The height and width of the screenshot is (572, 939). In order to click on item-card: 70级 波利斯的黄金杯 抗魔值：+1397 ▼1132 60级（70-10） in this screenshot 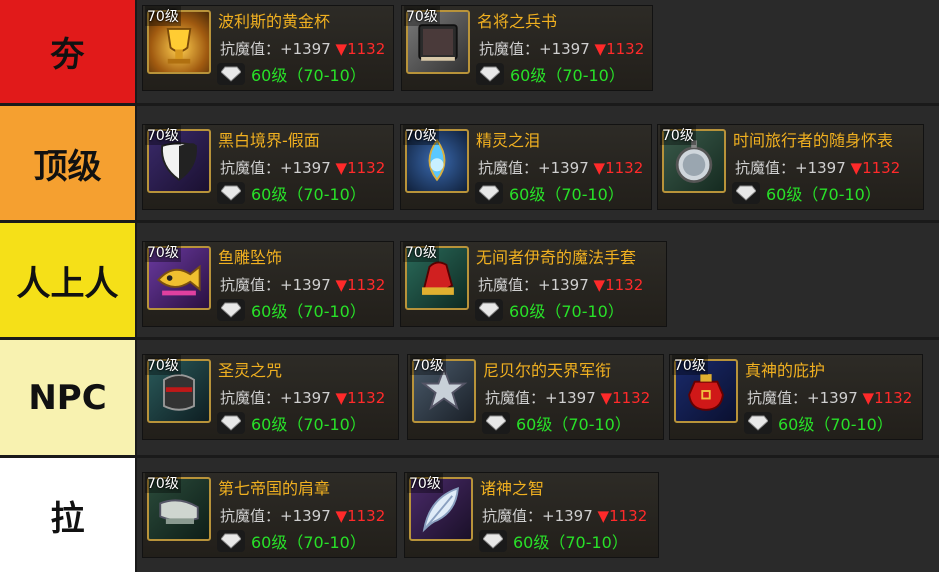, I will do `click(268, 48)`.